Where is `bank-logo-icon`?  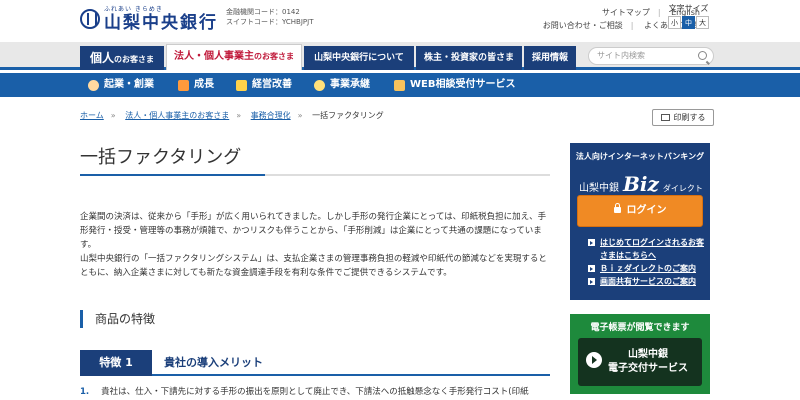 bank-logo-icon is located at coordinates (90, 19).